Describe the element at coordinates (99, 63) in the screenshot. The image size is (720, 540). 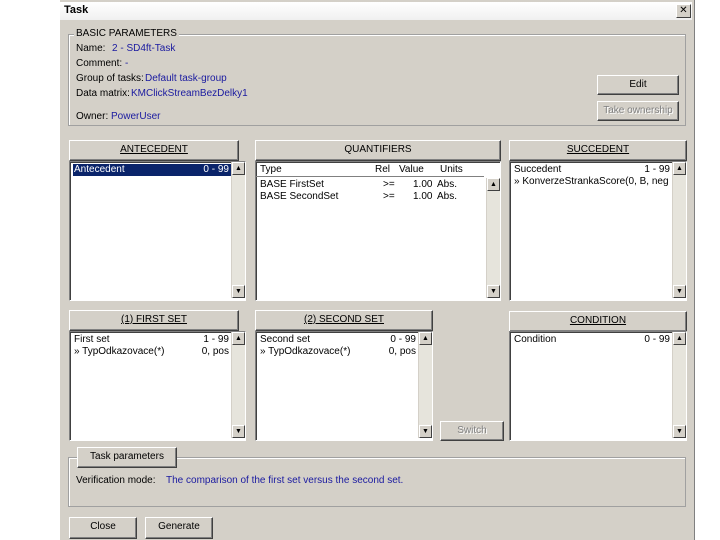
I see `comment-label: Comment:` at that location.